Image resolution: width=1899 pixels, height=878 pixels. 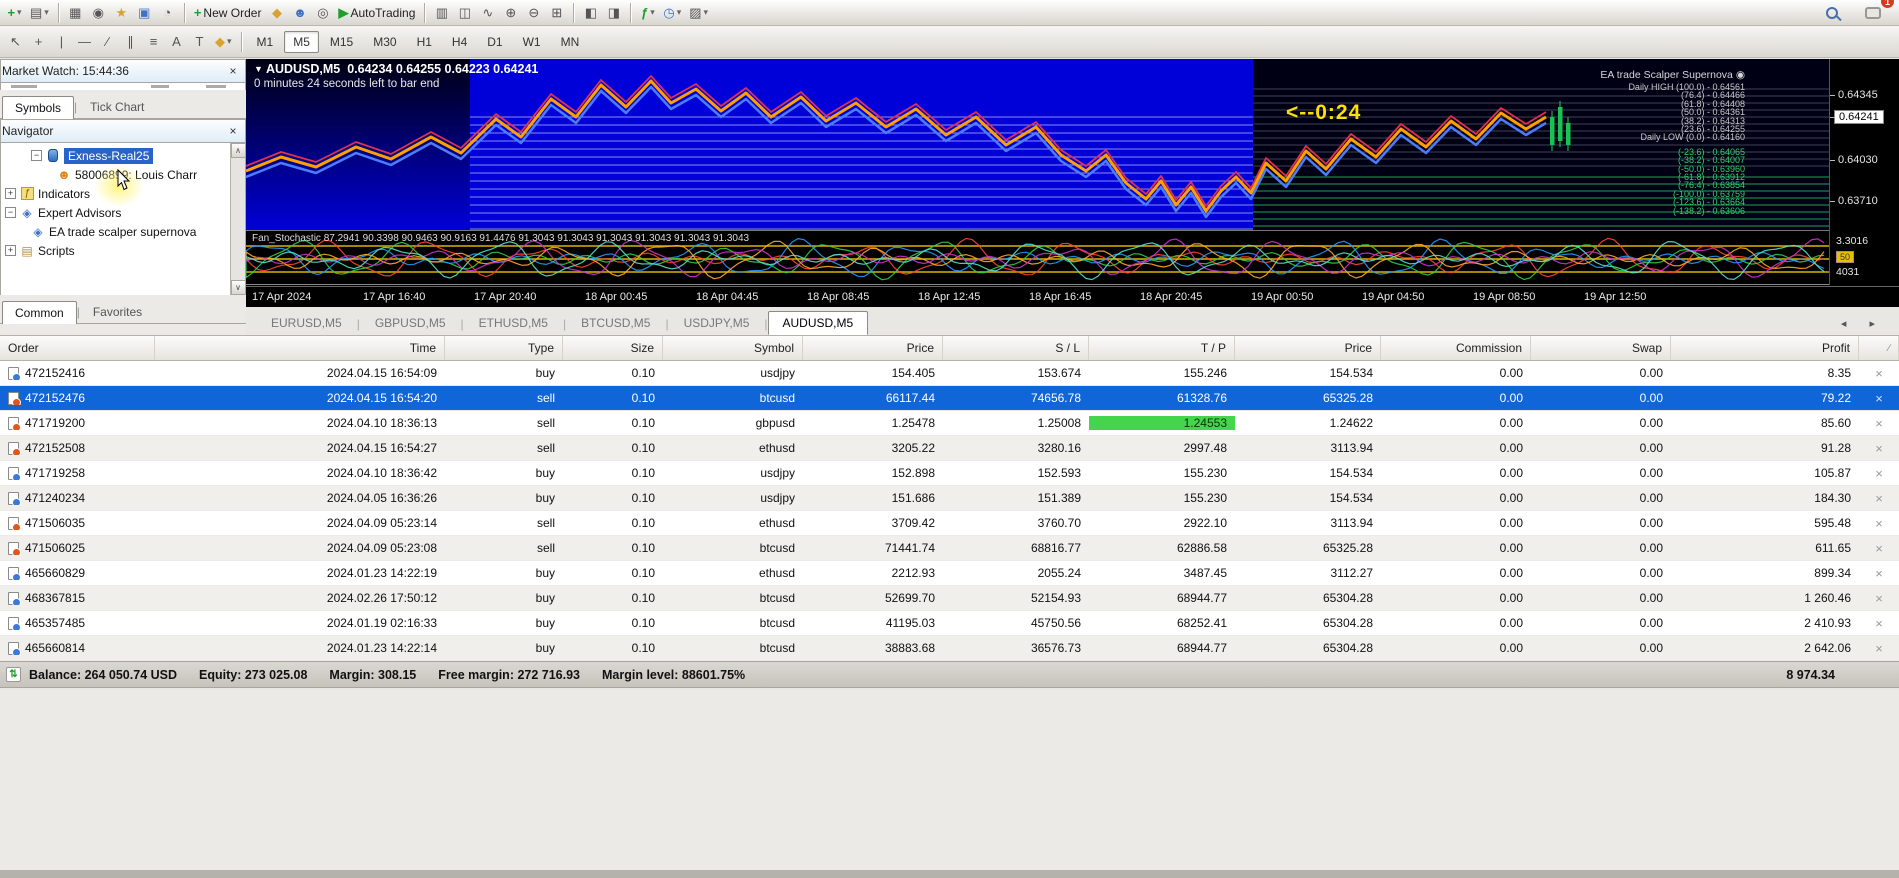 What do you see at coordinates (698, 13) in the screenshot?
I see `templates-button: ▨ ▾` at bounding box center [698, 13].